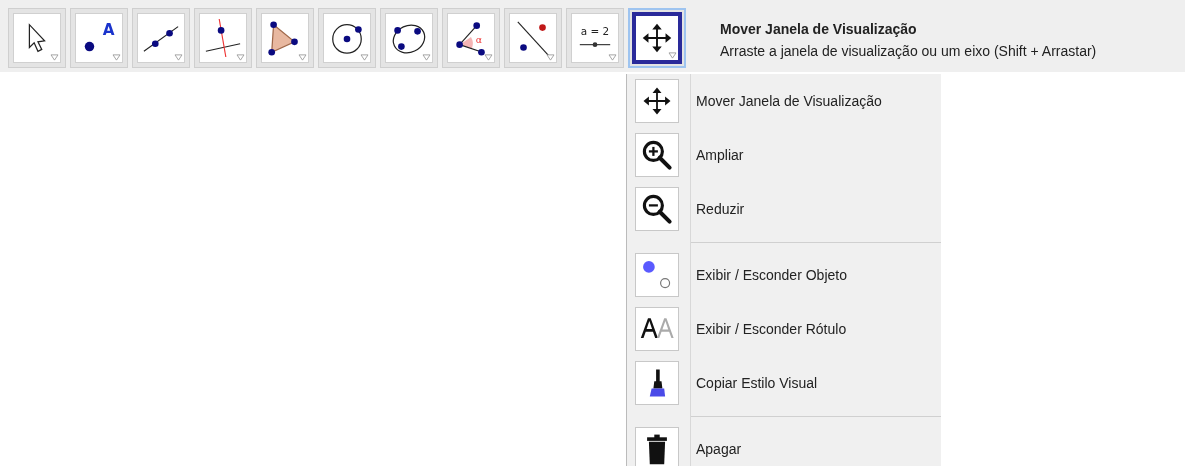  Describe the element at coordinates (784, 383) in the screenshot. I see `menu-item: Copiar Estilo Visual` at that location.